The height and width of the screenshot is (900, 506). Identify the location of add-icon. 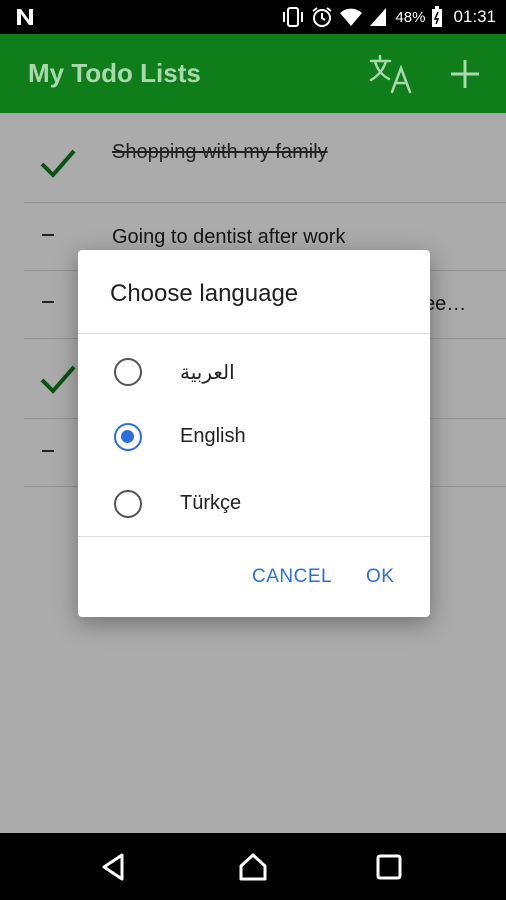
(465, 74).